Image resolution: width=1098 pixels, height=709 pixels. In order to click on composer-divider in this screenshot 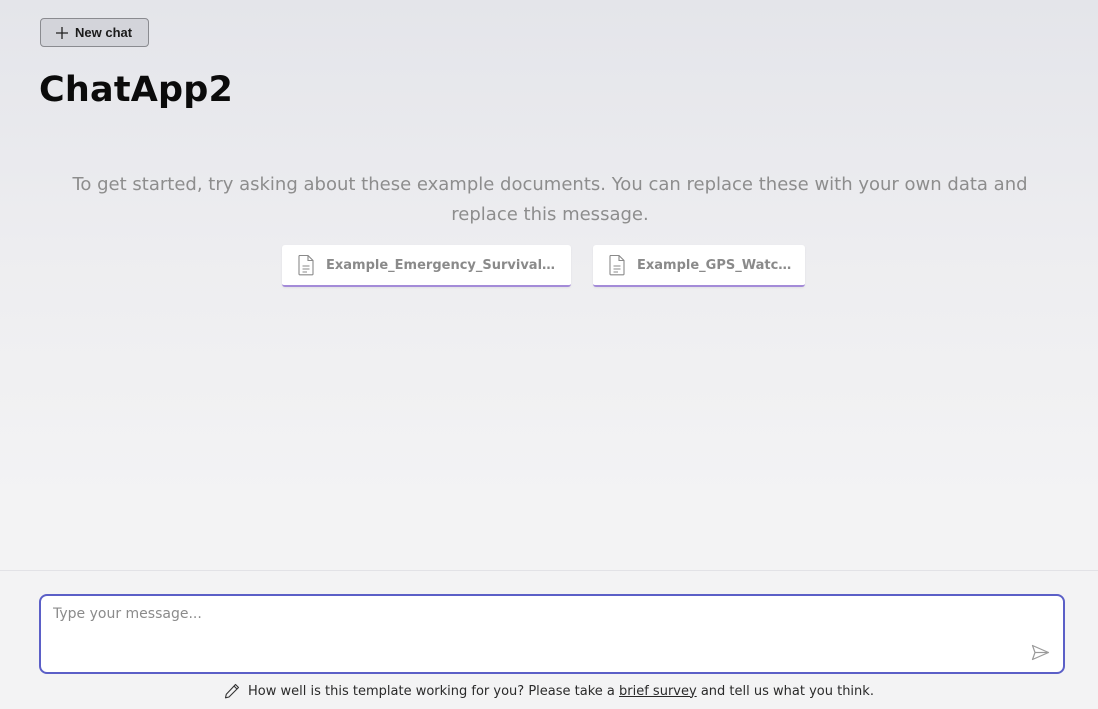, I will do `click(549, 570)`.